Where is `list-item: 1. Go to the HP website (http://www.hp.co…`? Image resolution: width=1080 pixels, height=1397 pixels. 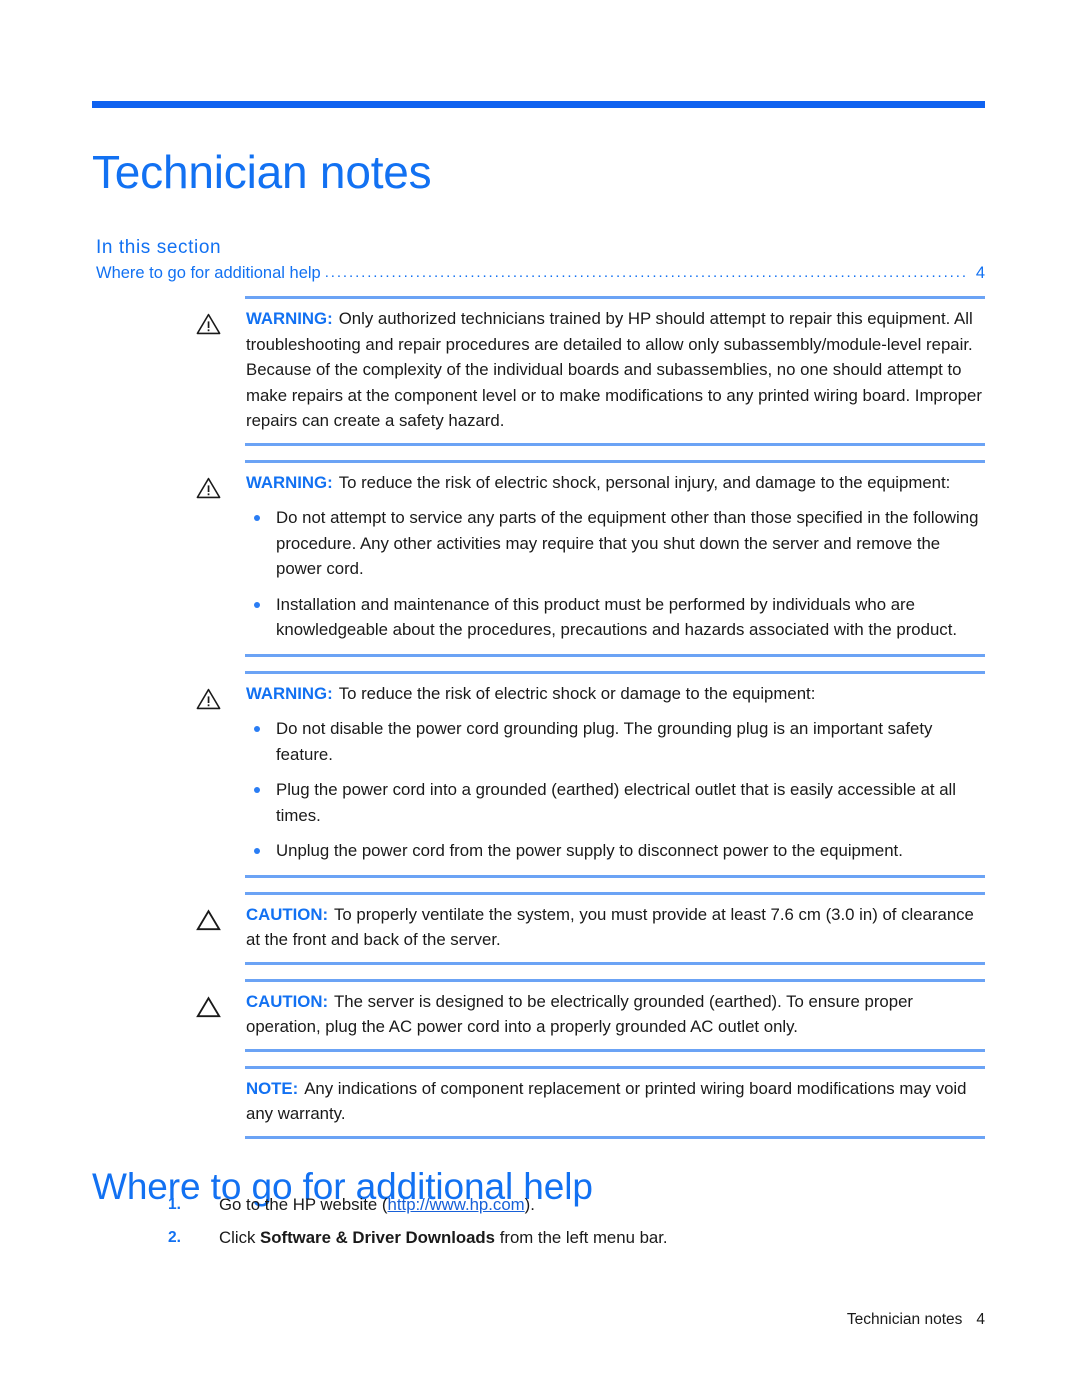
list-item: 1. Go to the HP website (http://www.hp.co… is located at coordinates (568, 1205).